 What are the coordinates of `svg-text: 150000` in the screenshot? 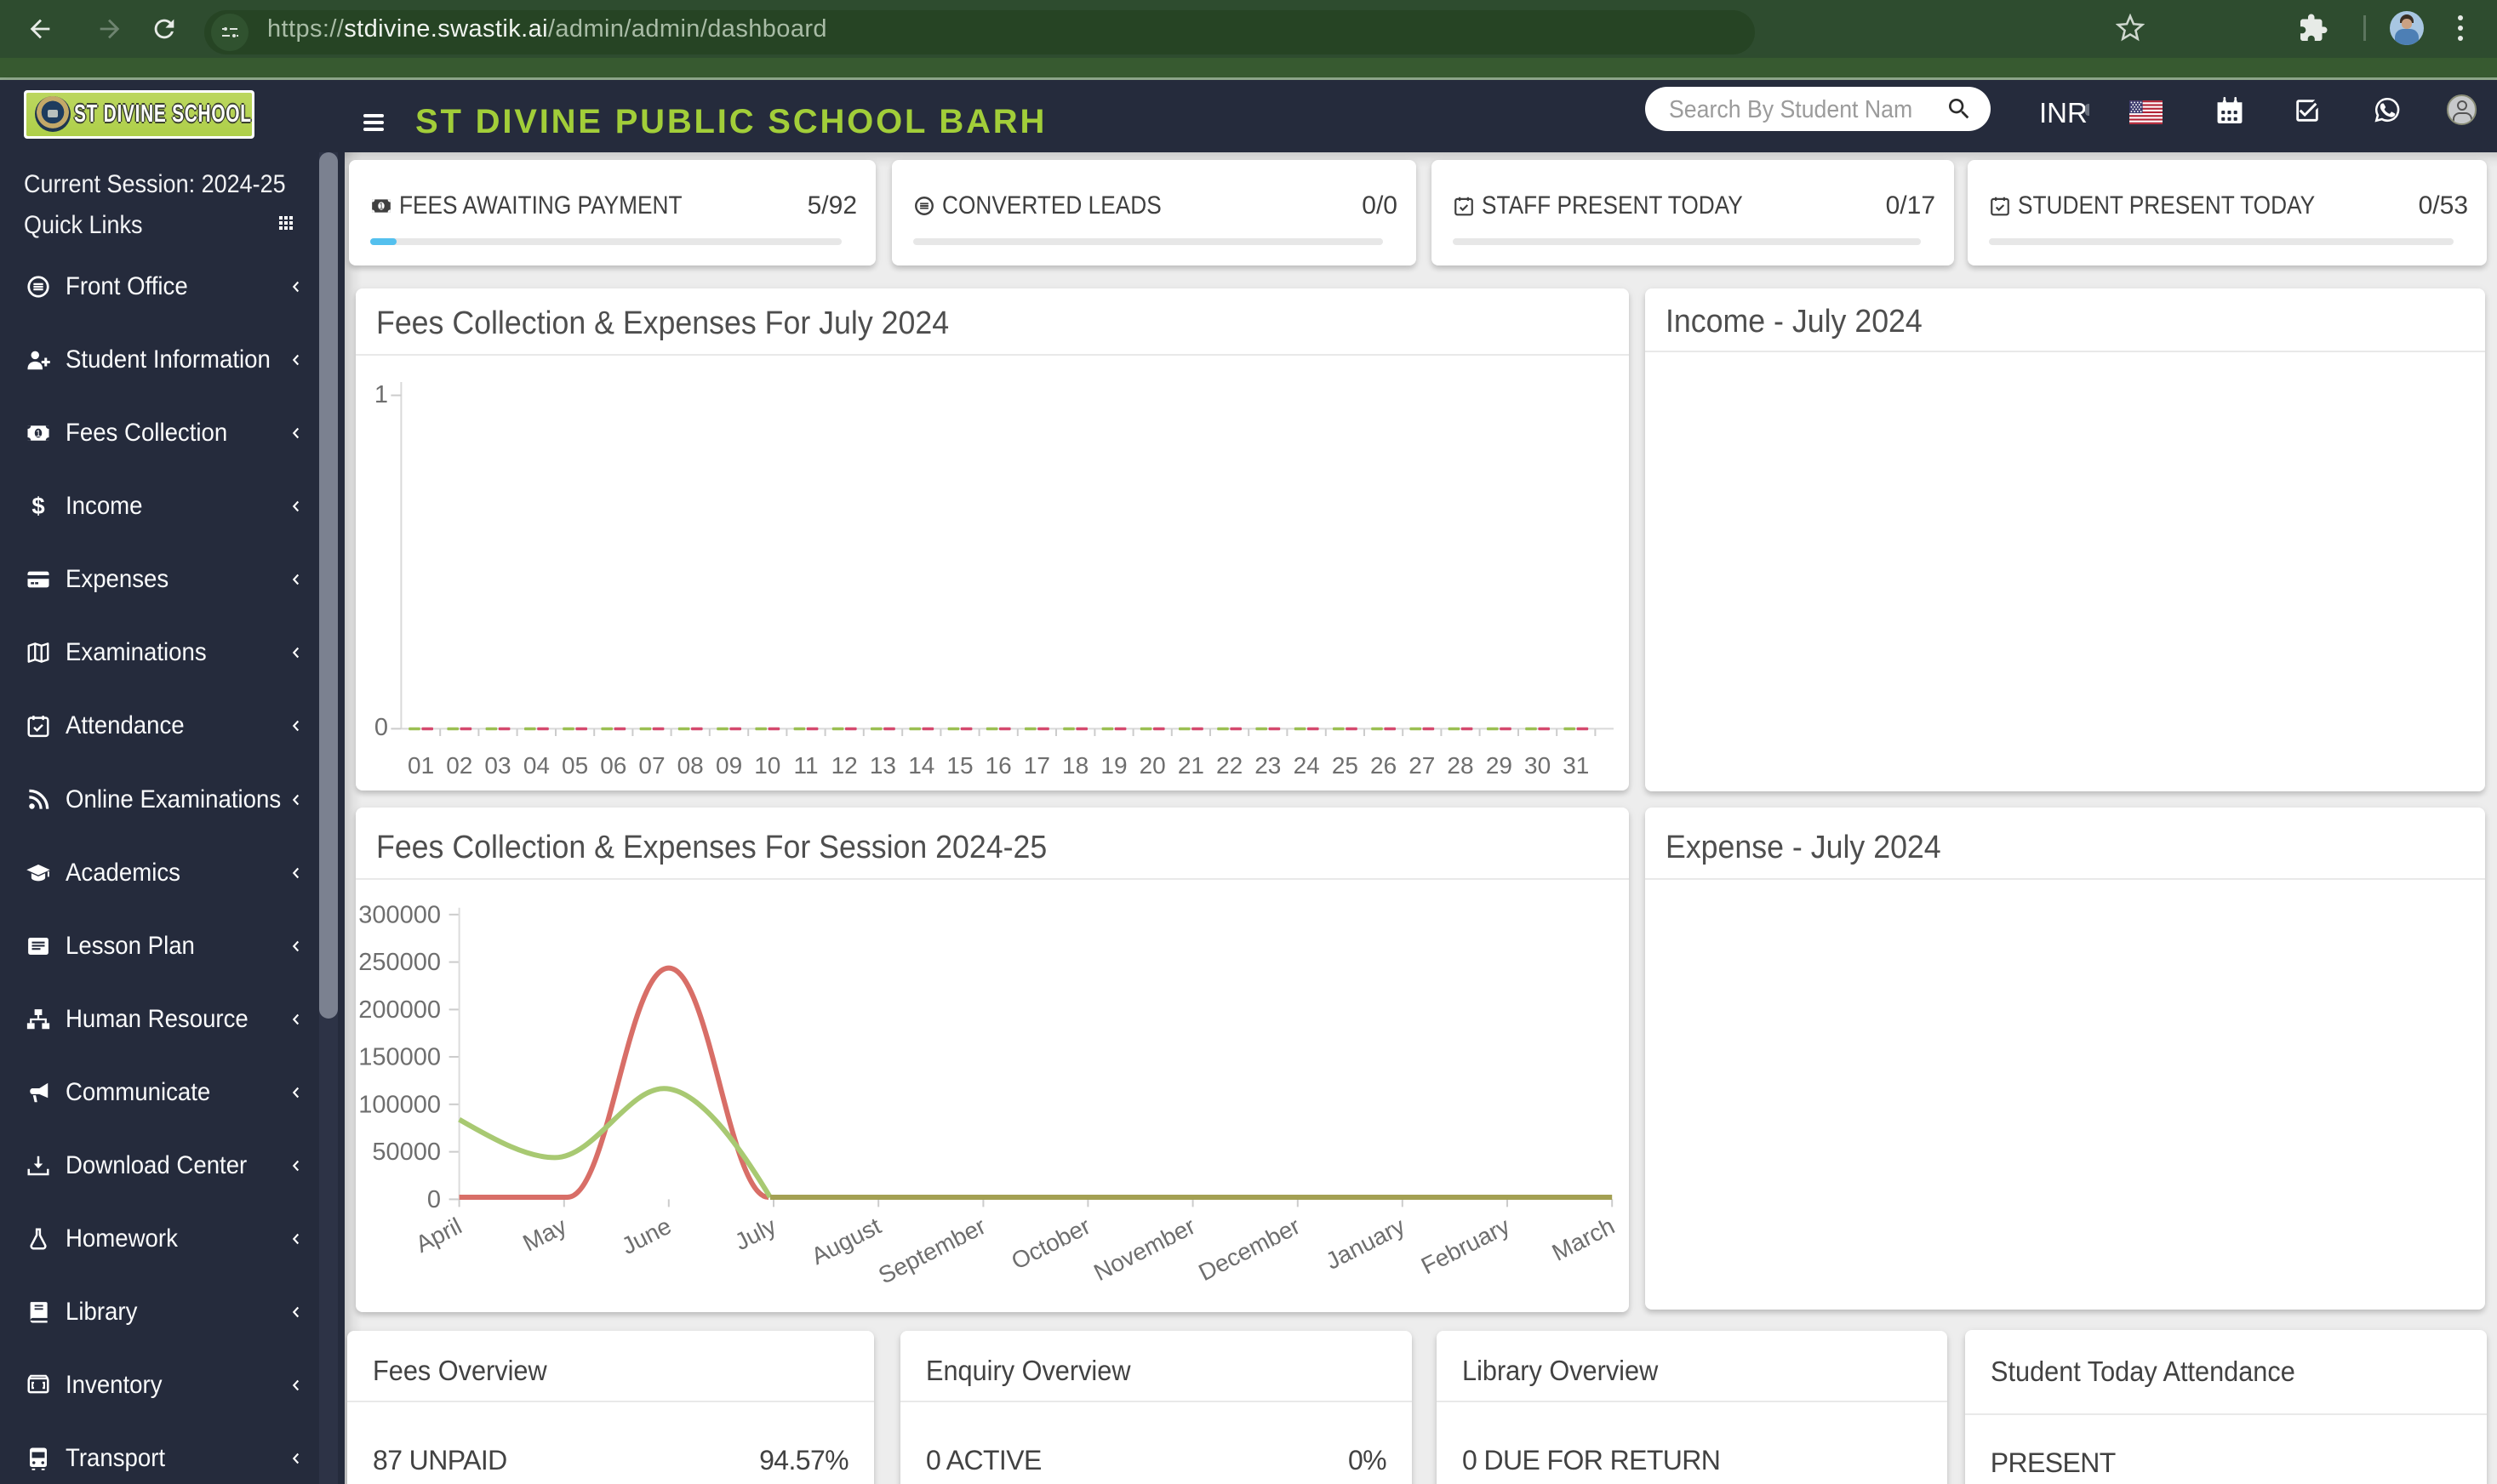 It's located at (399, 1057).